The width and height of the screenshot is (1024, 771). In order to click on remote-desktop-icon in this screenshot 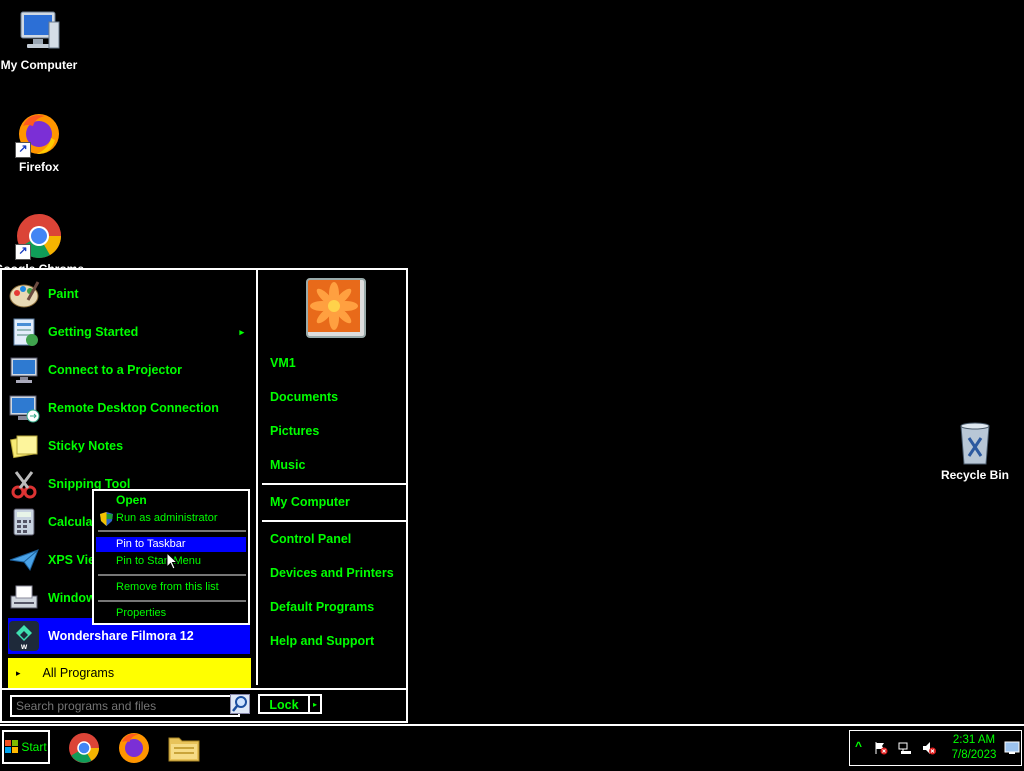, I will do `click(24, 409)`.